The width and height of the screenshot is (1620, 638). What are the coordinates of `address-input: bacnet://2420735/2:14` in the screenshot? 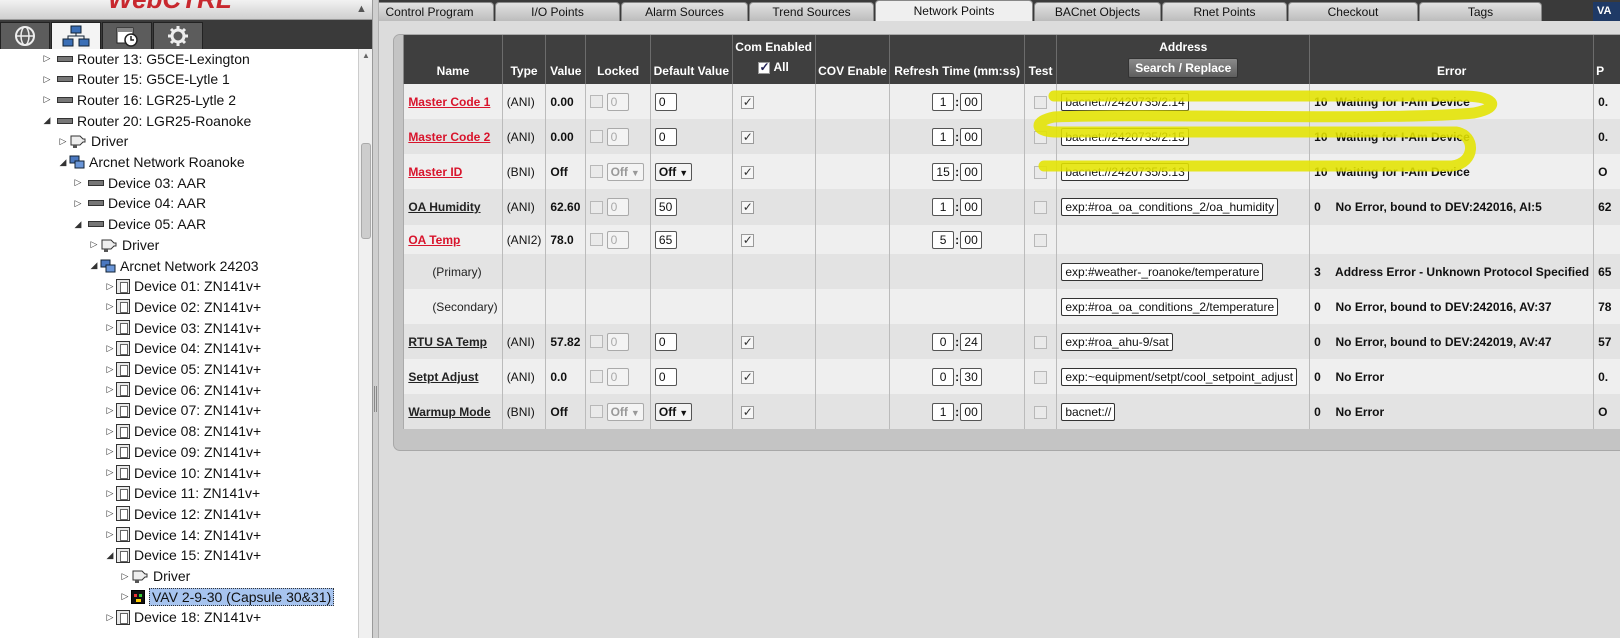 It's located at (1125, 101).